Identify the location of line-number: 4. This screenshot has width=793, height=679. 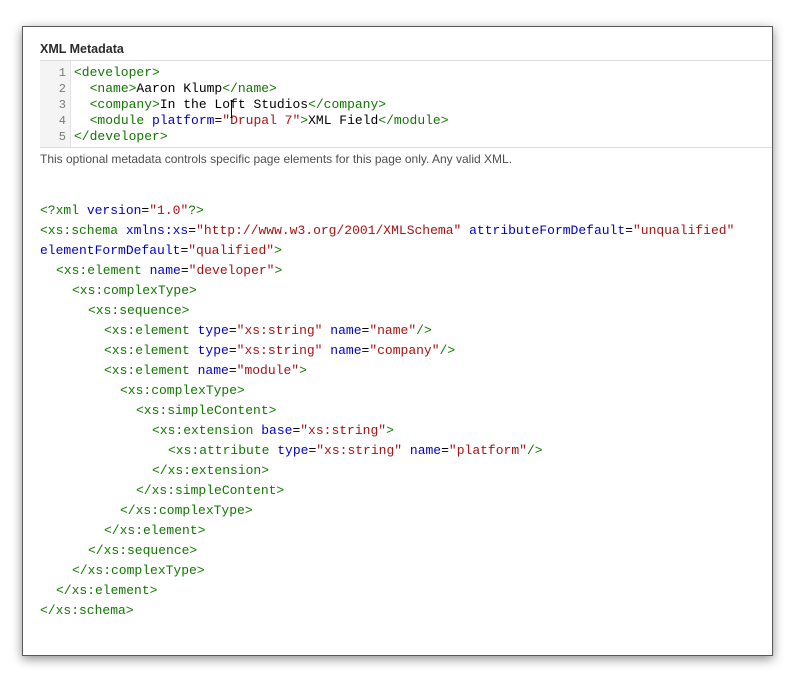
(62, 121).